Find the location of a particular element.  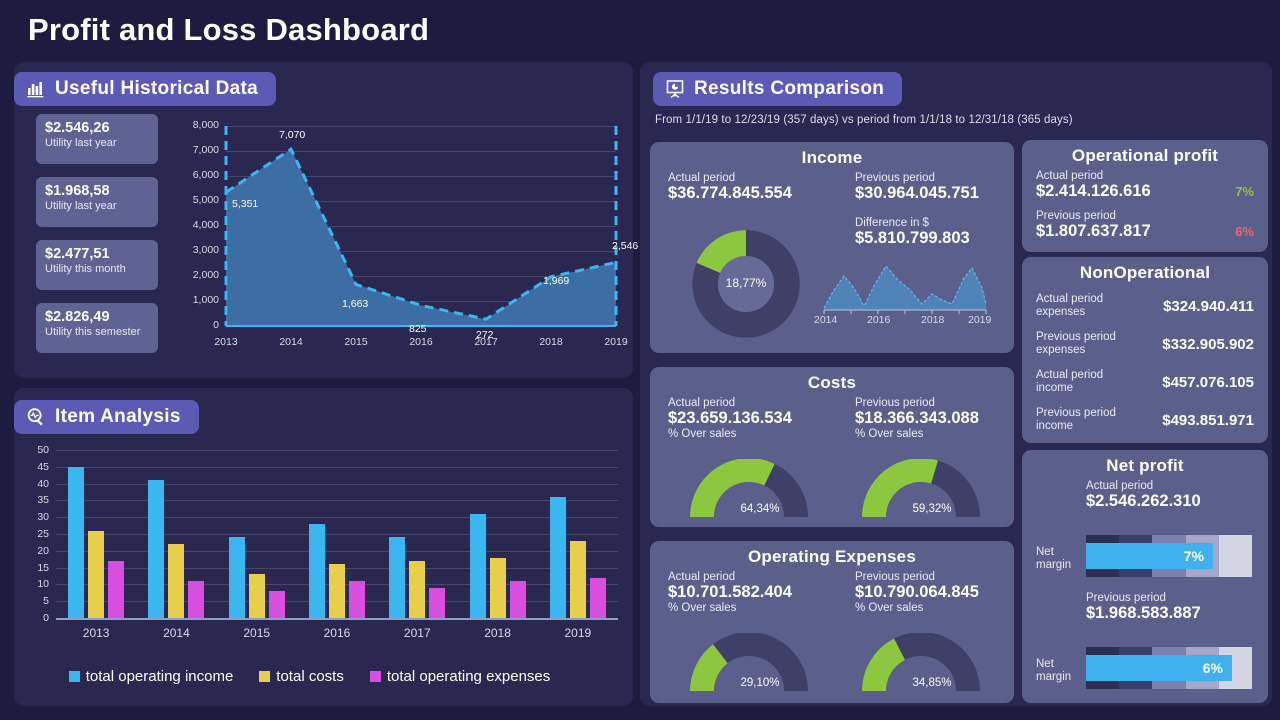

kpi-label: Utility last year is located at coordinates (81, 206).